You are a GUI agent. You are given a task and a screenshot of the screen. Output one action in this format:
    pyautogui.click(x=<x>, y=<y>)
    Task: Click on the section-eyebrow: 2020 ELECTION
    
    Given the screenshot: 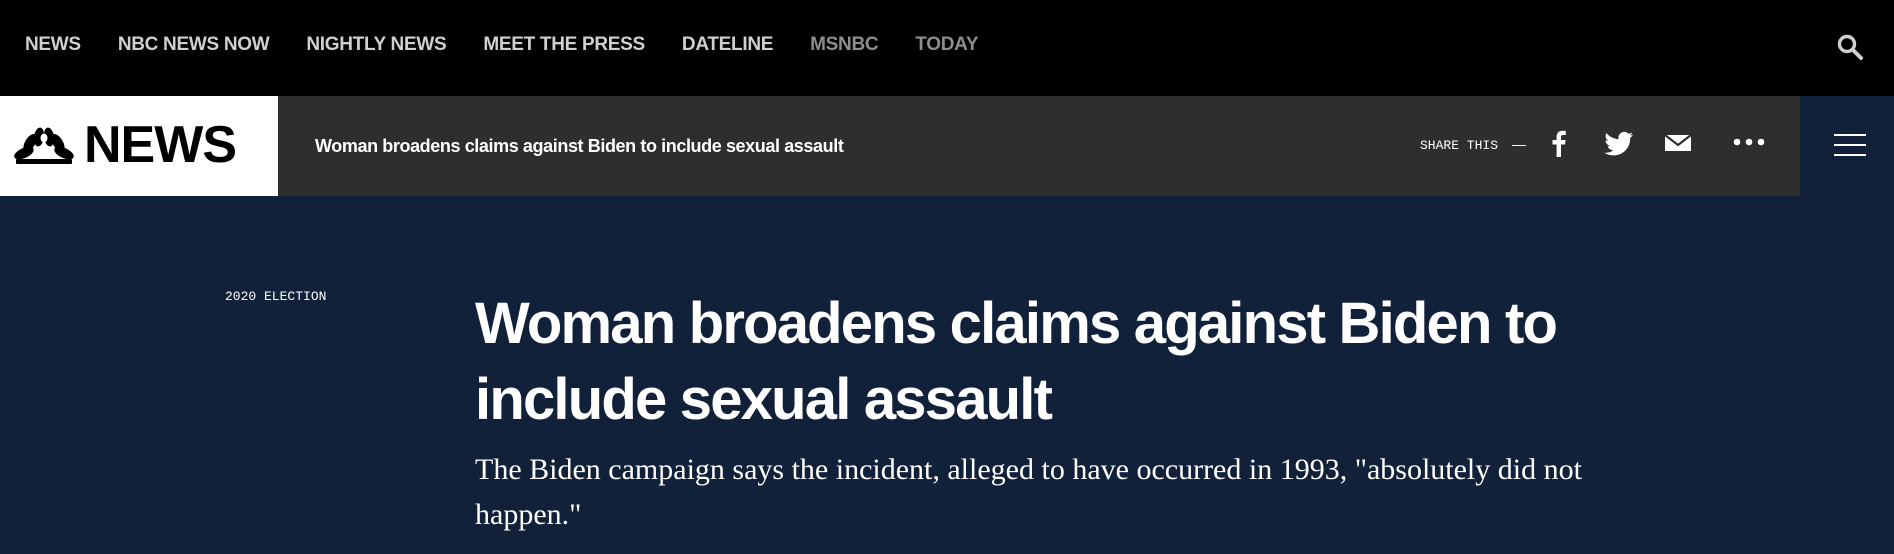 What is the action you would take?
    pyautogui.click(x=275, y=296)
    